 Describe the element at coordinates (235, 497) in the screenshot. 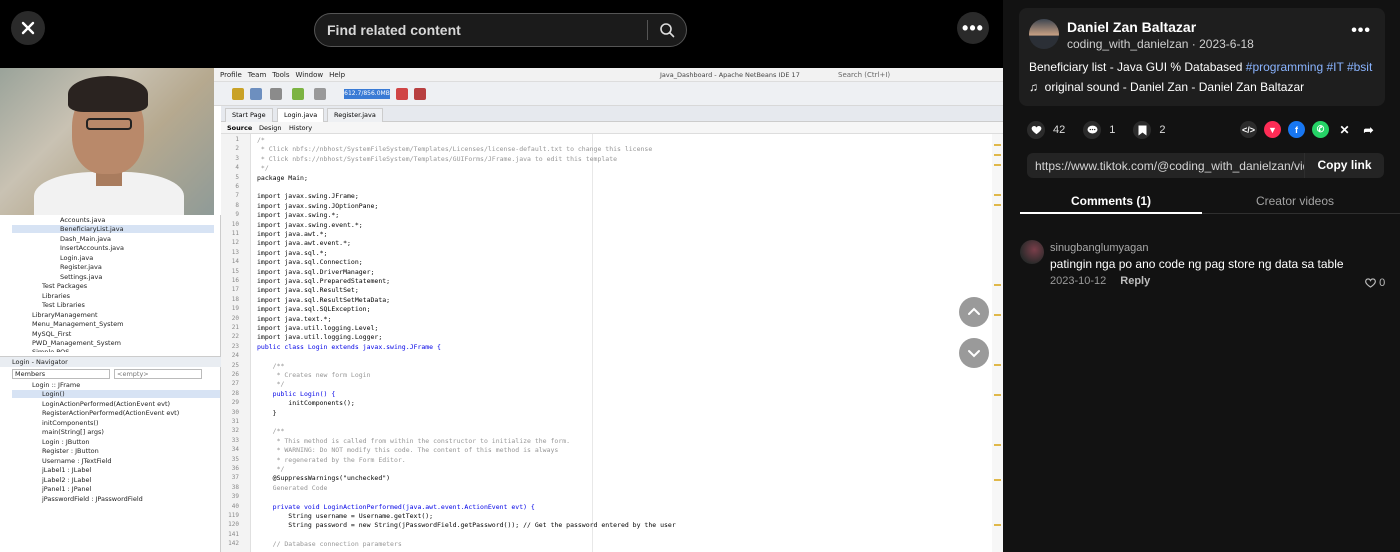

I see `line-number: 39` at that location.